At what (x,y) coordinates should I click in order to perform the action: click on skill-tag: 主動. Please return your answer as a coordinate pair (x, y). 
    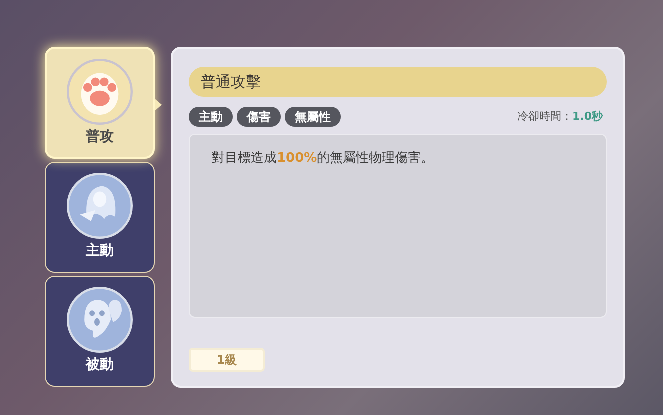
    Looking at the image, I should click on (211, 117).